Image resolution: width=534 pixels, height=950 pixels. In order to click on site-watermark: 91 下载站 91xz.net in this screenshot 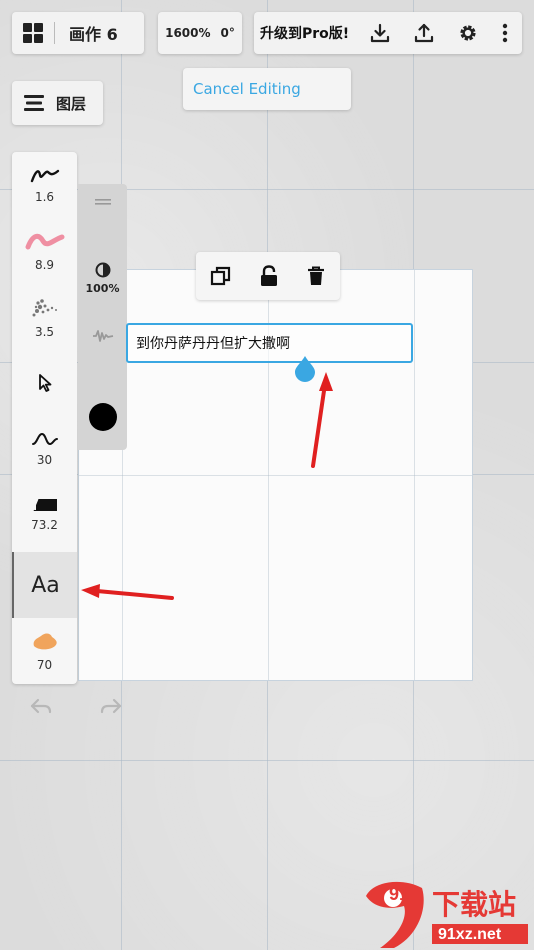, I will do `click(447, 914)`.